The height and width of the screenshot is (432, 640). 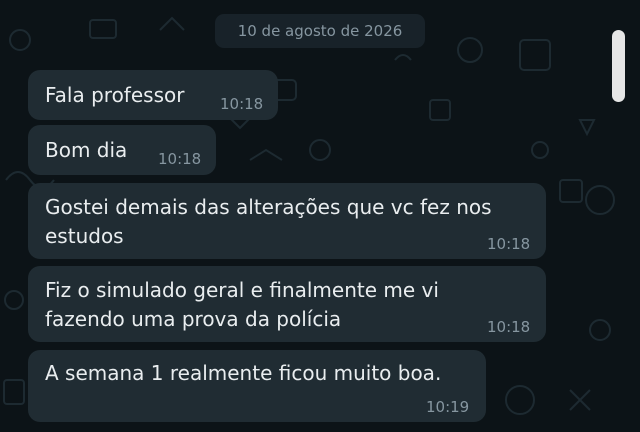 I want to click on message-line: estudos, so click(x=84, y=236).